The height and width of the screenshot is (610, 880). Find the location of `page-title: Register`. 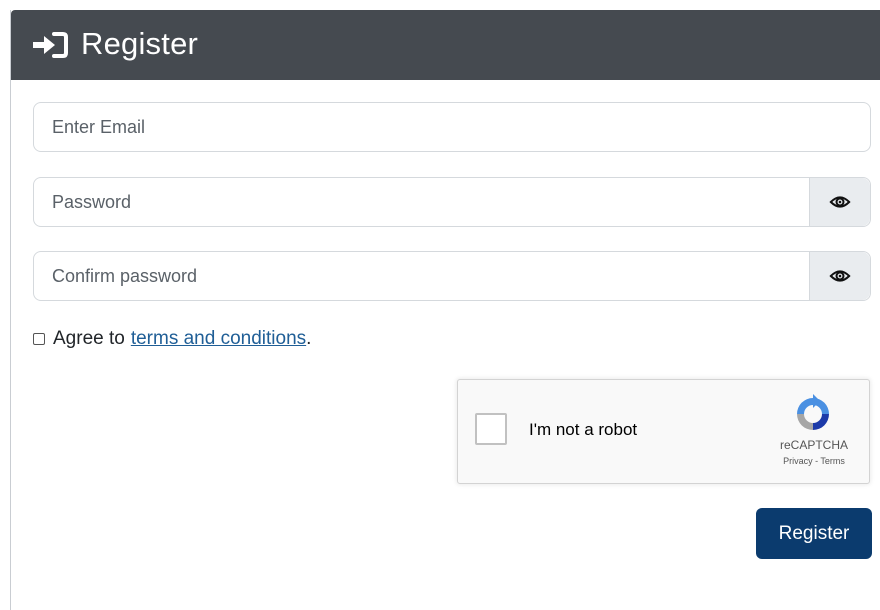

page-title: Register is located at coordinates (140, 43).